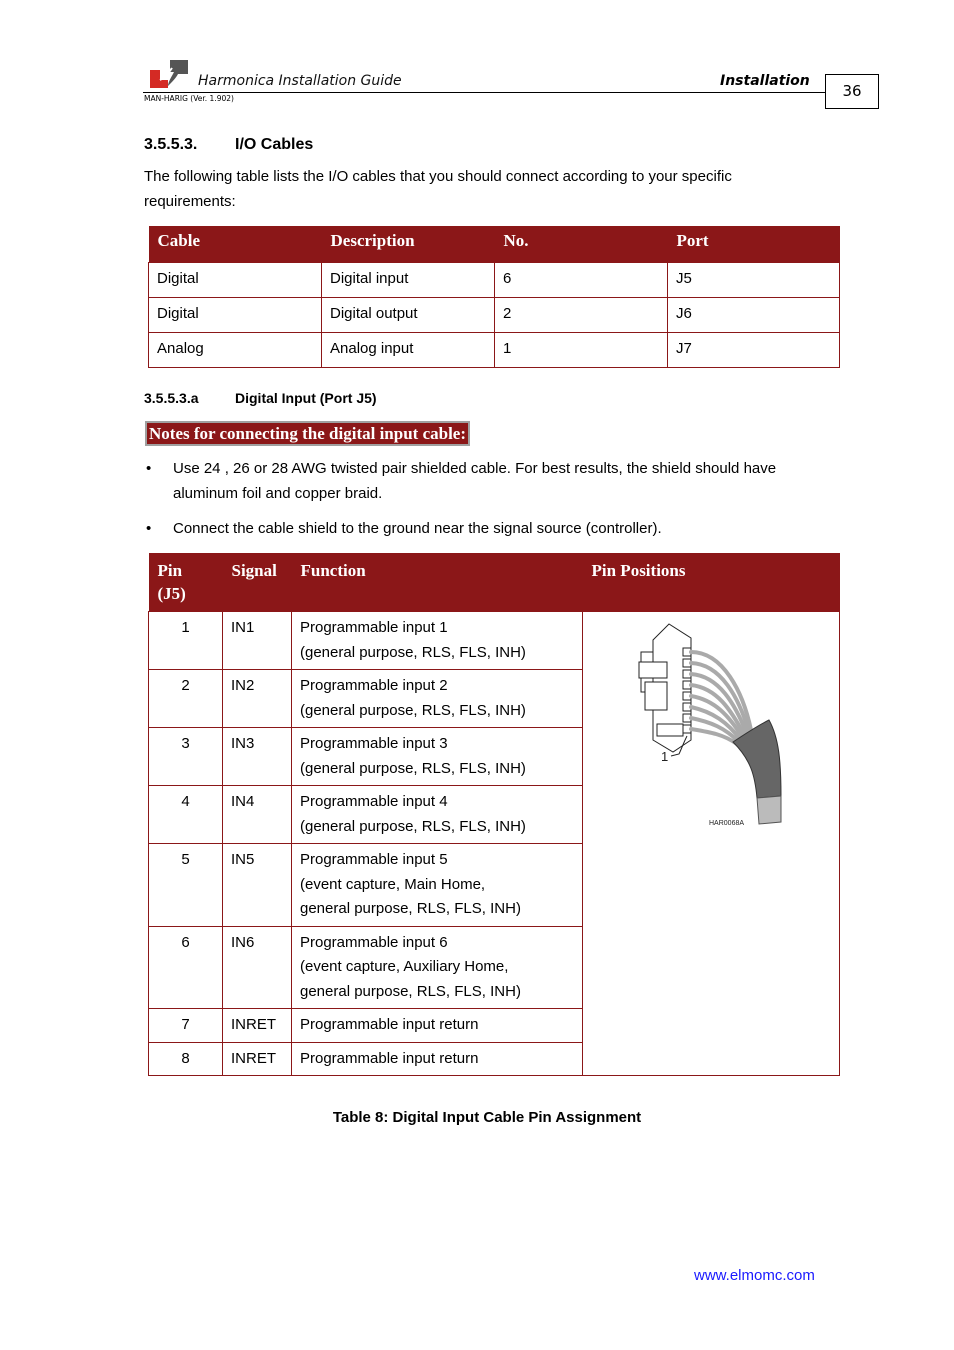  I want to click on function-line: Programmable input 4, so click(374, 801).